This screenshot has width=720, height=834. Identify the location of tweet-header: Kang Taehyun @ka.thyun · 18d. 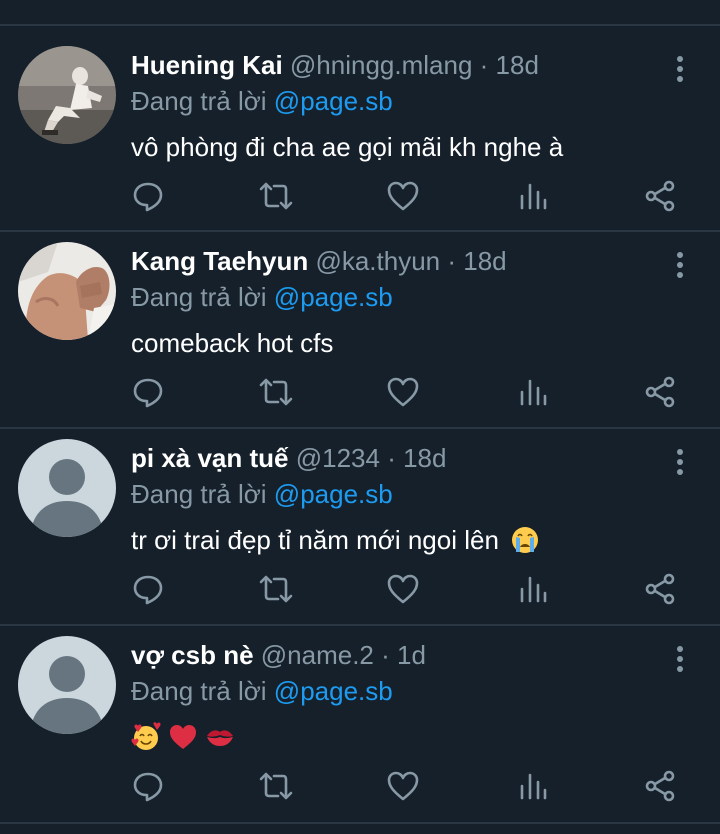
(319, 261).